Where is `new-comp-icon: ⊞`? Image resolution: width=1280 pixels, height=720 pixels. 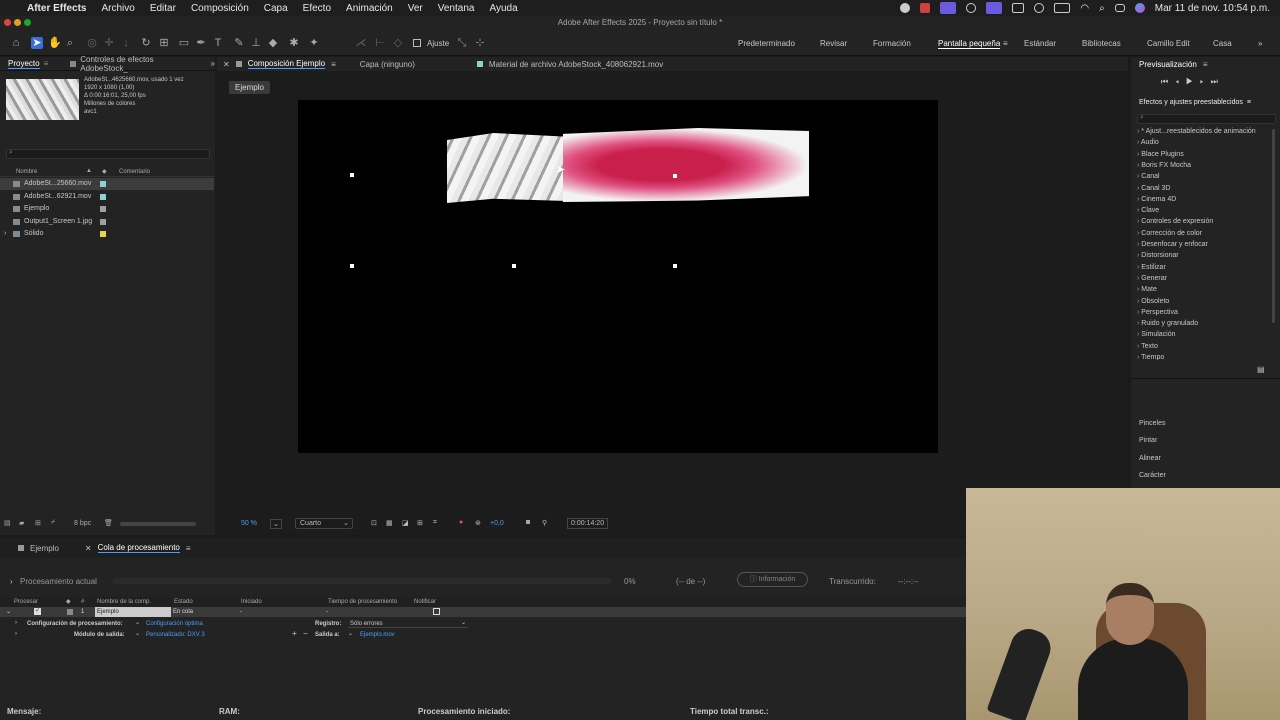 new-comp-icon: ⊞ is located at coordinates (38, 523).